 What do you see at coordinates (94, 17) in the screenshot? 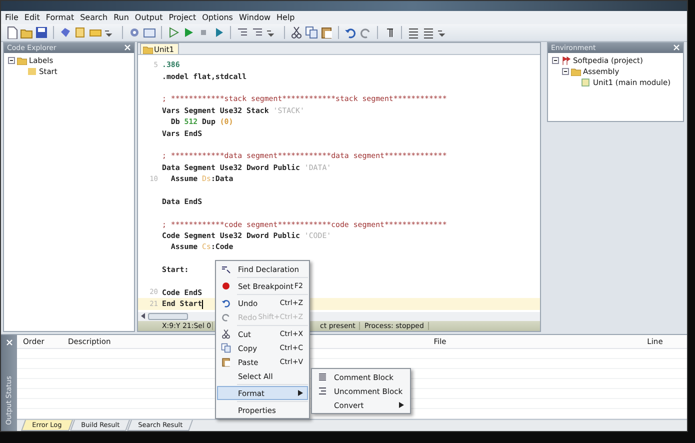
I see `menu-item: Search` at bounding box center [94, 17].